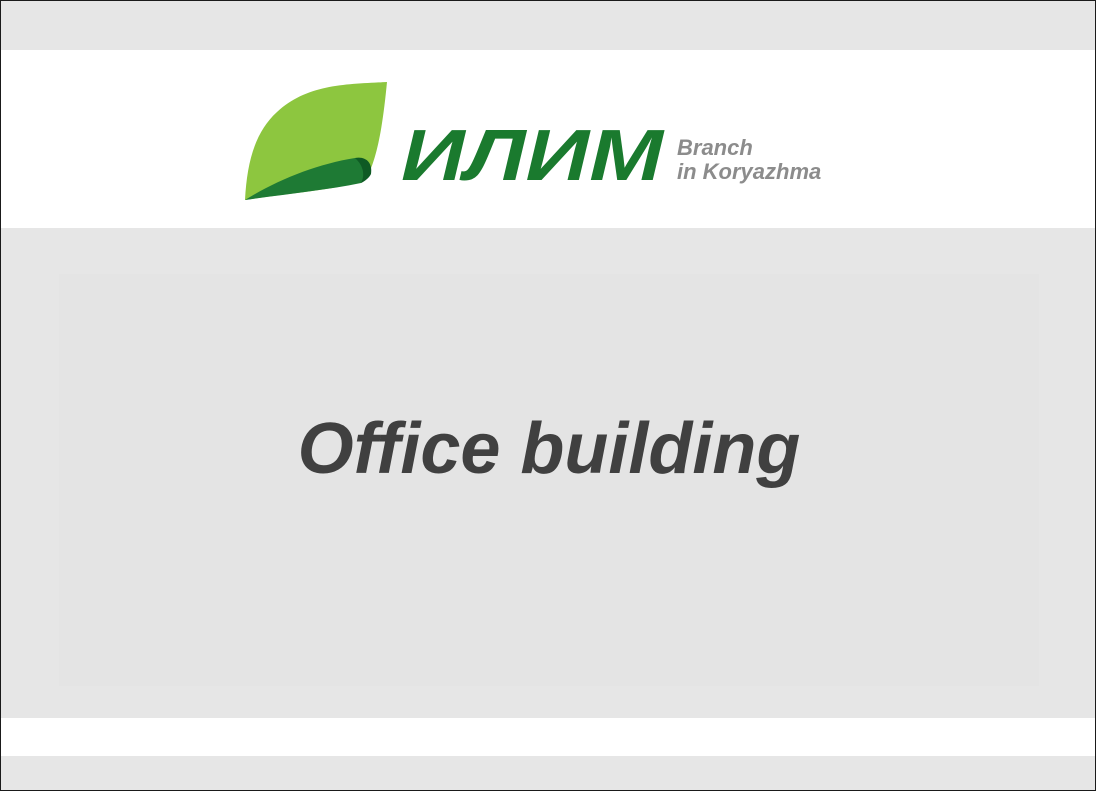  I want to click on top-band, so click(548, 25).